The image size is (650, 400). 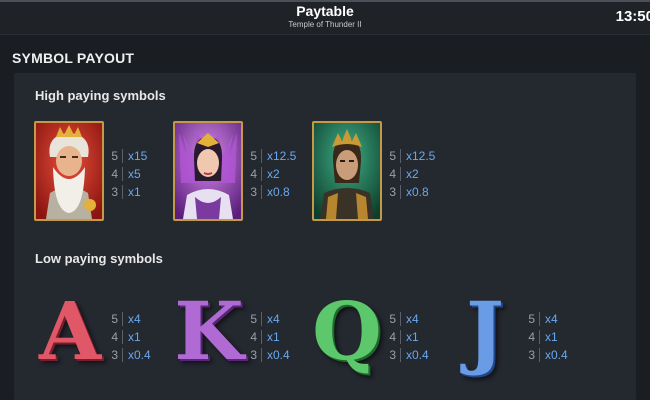 What do you see at coordinates (560, 338) in the screenshot?
I see `letter-j-payouts: 5 x4 4 x1 3 x0.4` at bounding box center [560, 338].